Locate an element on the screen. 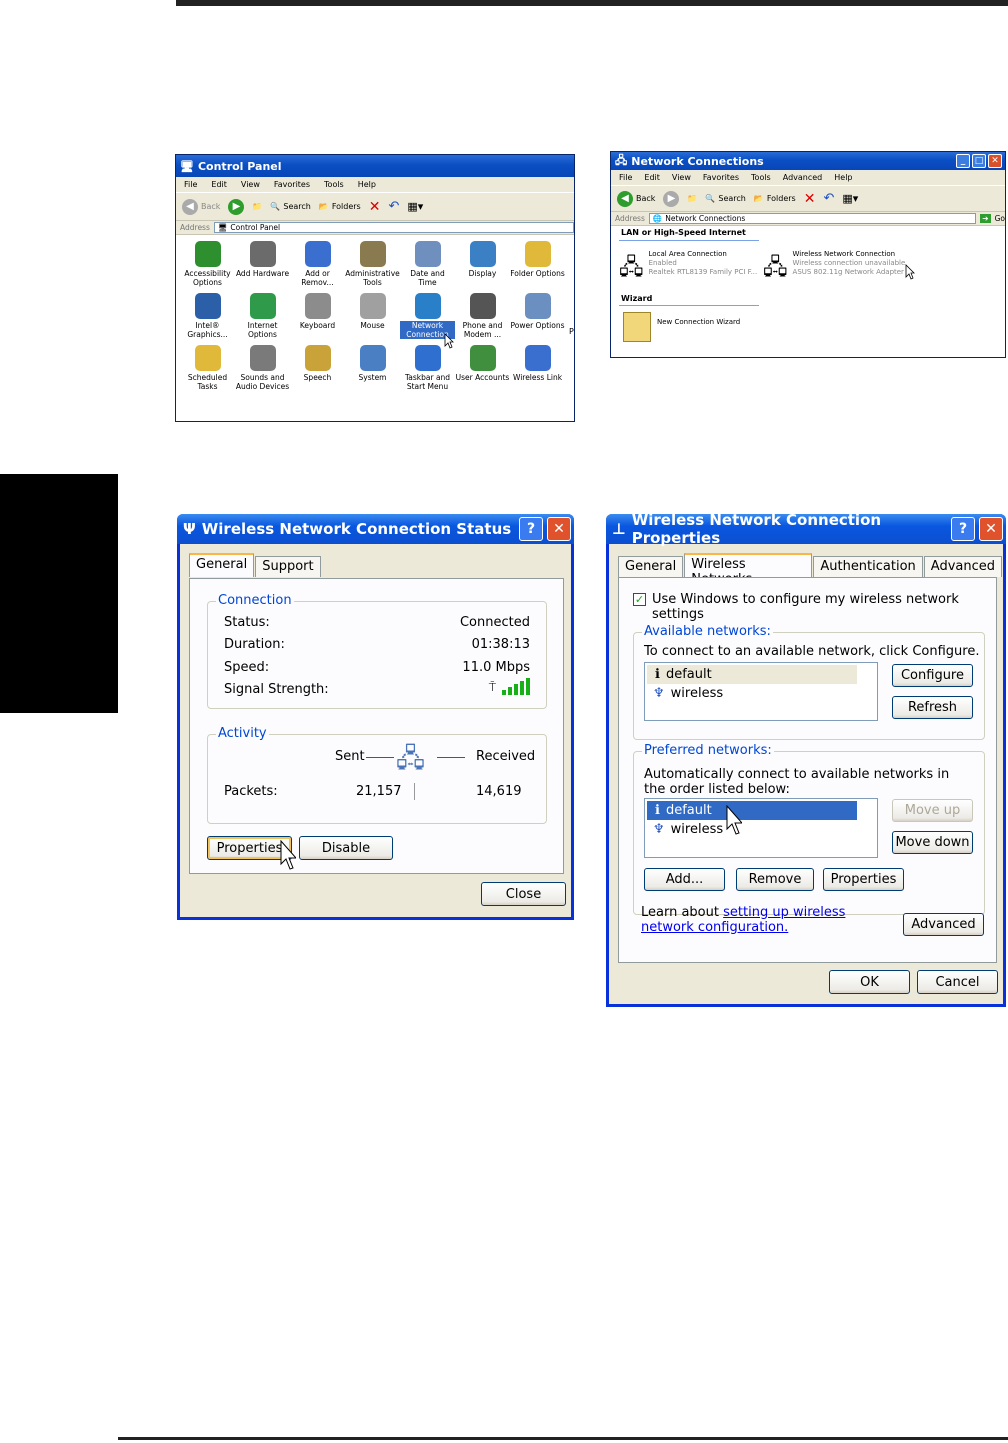 The width and height of the screenshot is (1008, 1443). address-bar: Address 🖥 Control Panel is located at coordinates (375, 228).